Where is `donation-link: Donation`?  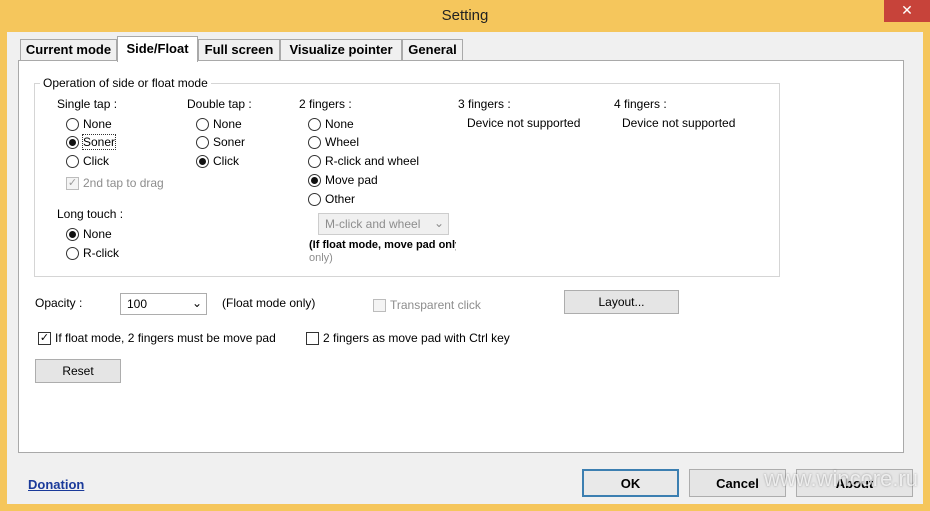
donation-link: Donation is located at coordinates (56, 484).